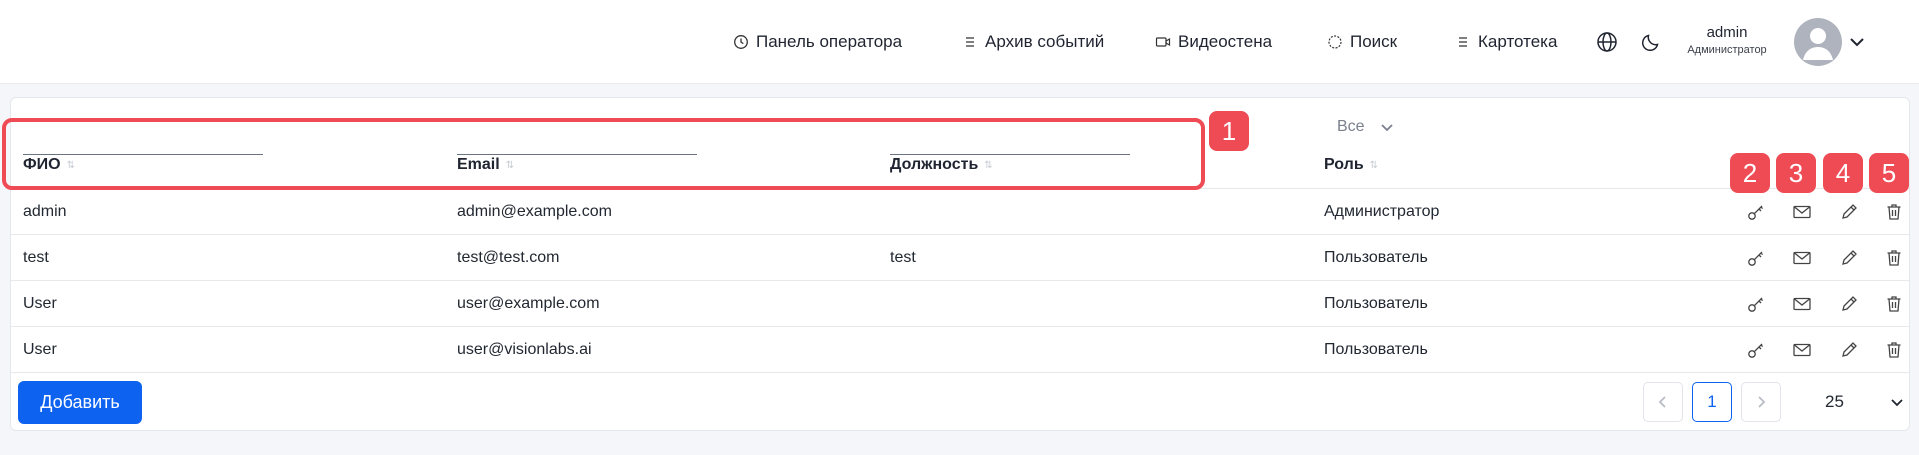 This screenshot has width=1919, height=455. Describe the element at coordinates (1843, 173) in the screenshot. I see `annotation-badge-4: 4` at that location.